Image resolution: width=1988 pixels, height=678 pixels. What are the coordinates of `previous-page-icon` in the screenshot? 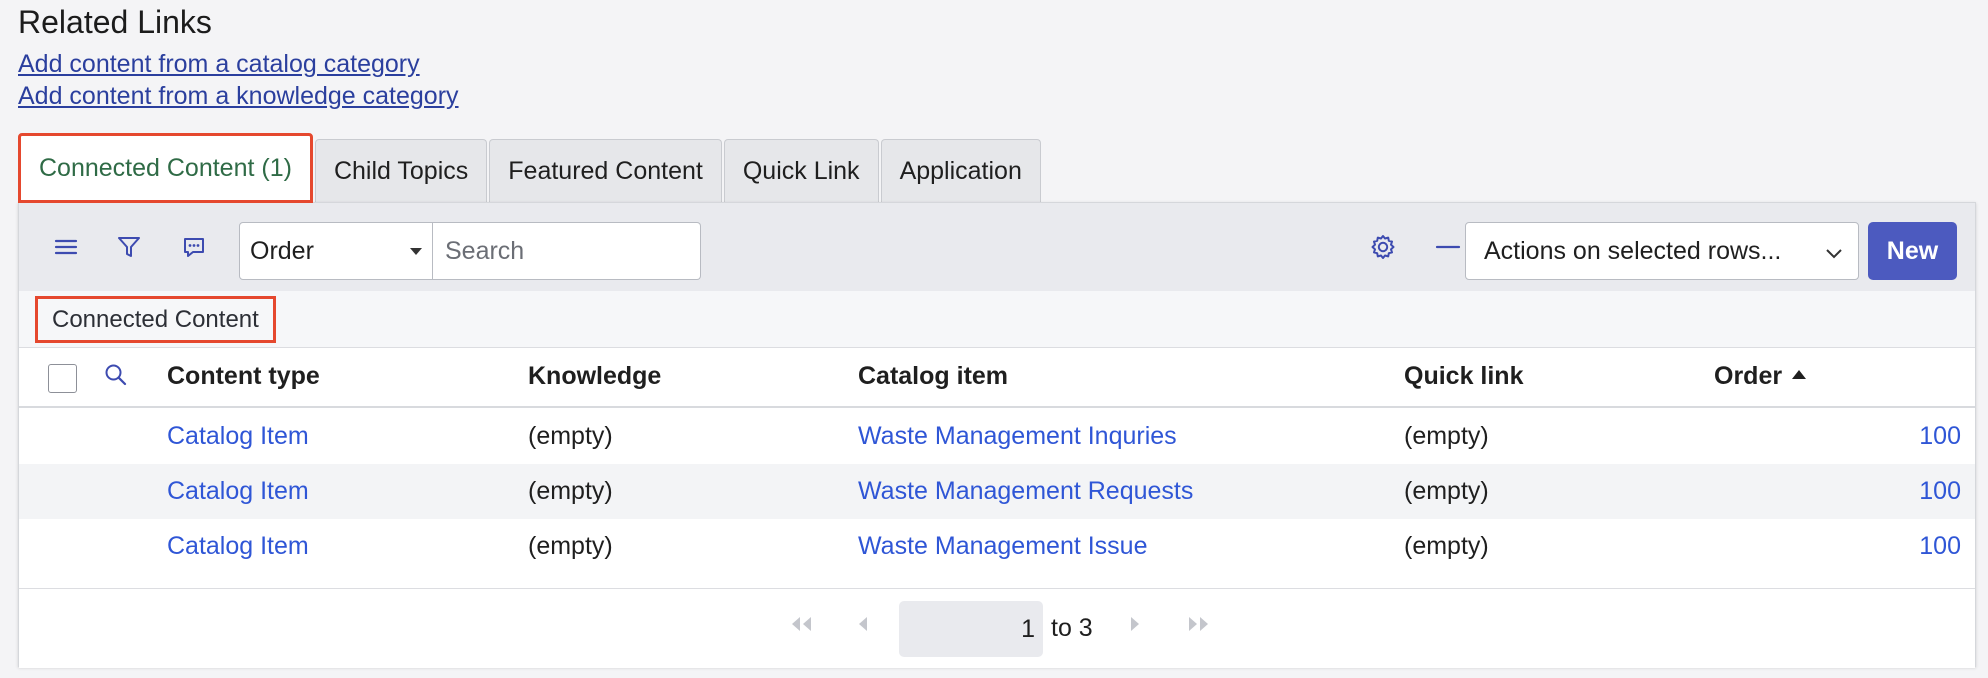 It's located at (863, 626).